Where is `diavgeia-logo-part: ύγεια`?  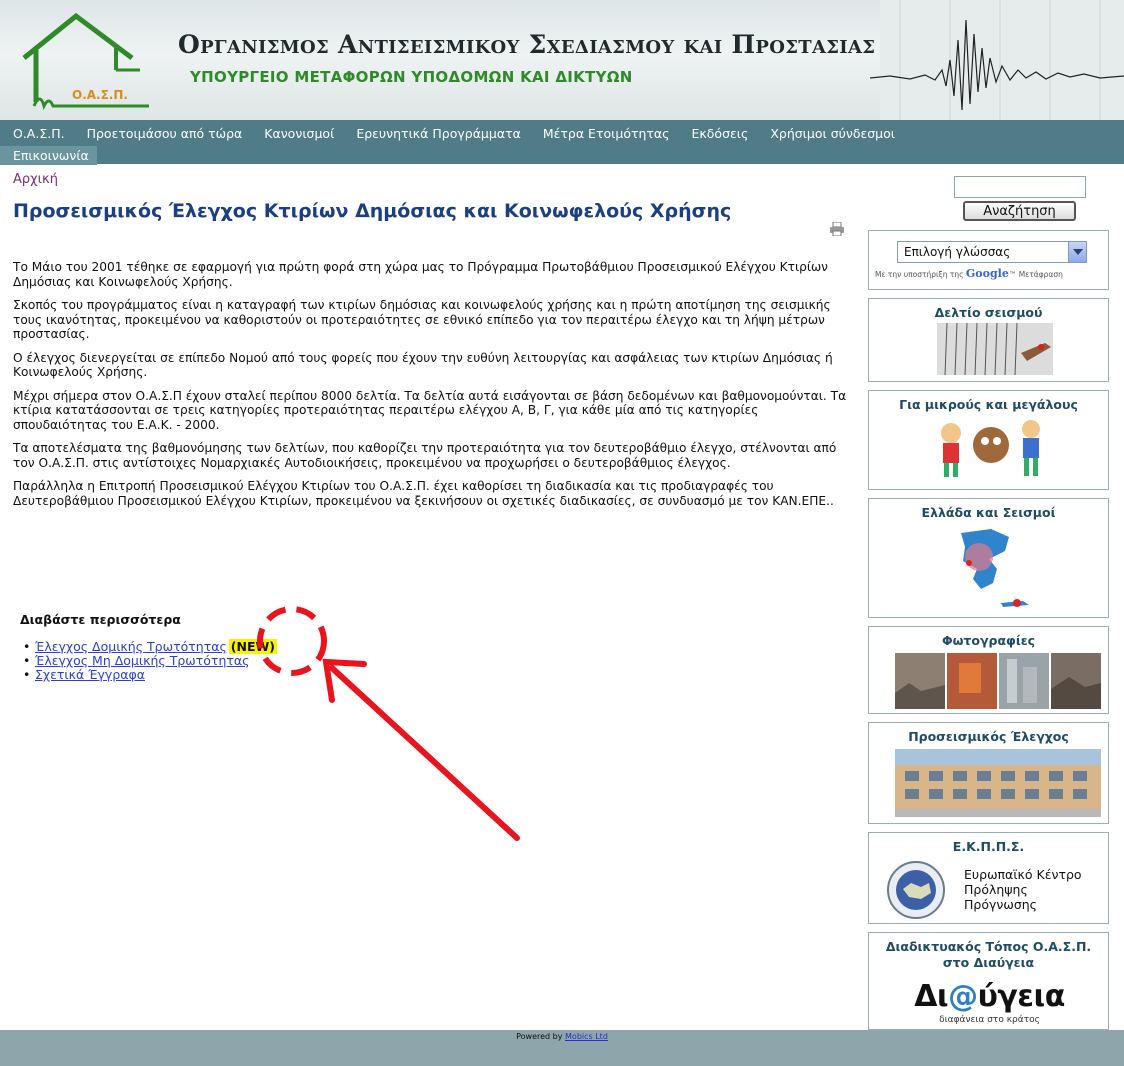 diavgeia-logo-part: ύγεια is located at coordinates (1021, 996).